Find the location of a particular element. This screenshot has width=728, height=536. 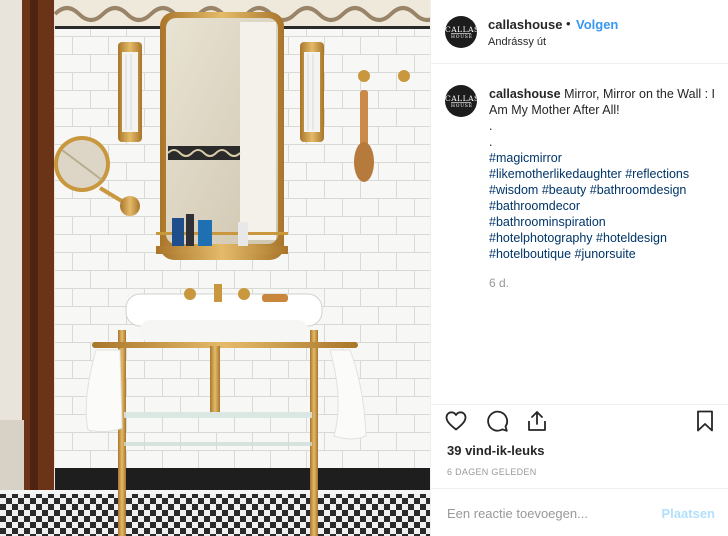

post-comment-button: Plaatsen is located at coordinates (688, 513).